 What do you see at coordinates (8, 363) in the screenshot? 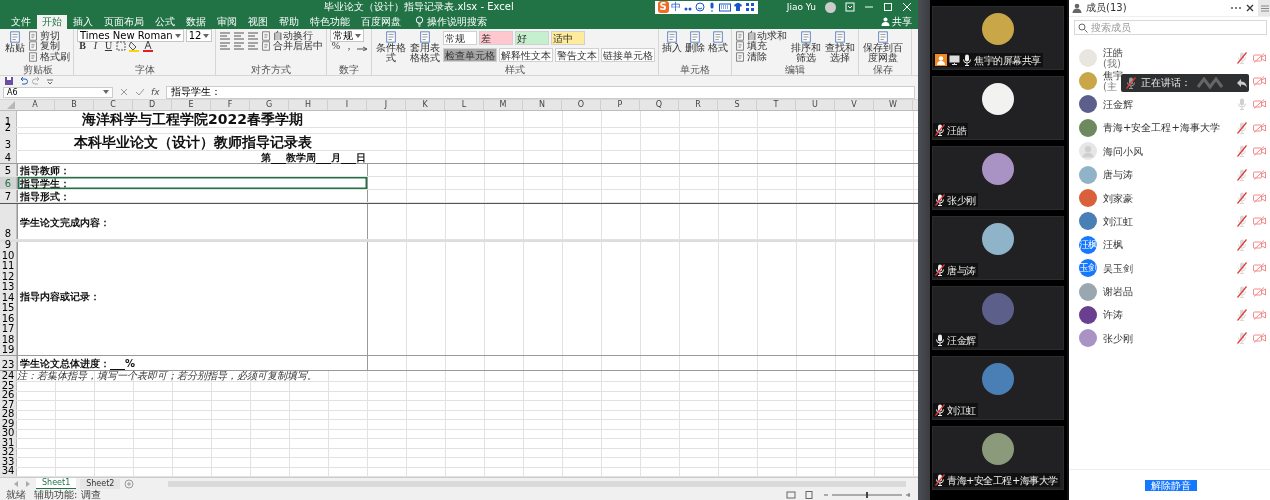
I see `row-header: 23` at bounding box center [8, 363].